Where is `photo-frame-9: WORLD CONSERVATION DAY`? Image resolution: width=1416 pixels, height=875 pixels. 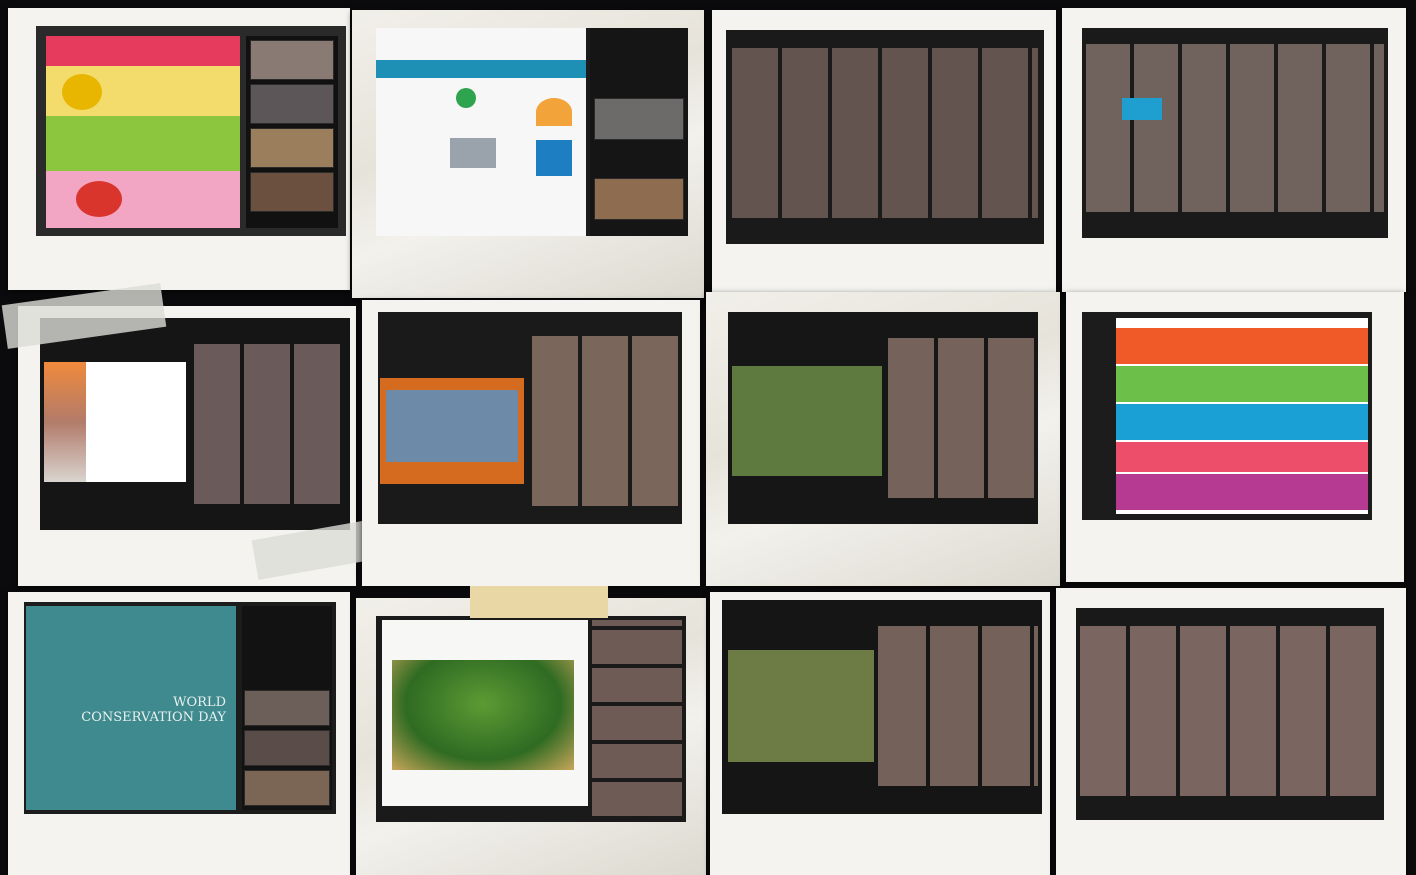 photo-frame-9: WORLD CONSERVATION DAY is located at coordinates (179, 733).